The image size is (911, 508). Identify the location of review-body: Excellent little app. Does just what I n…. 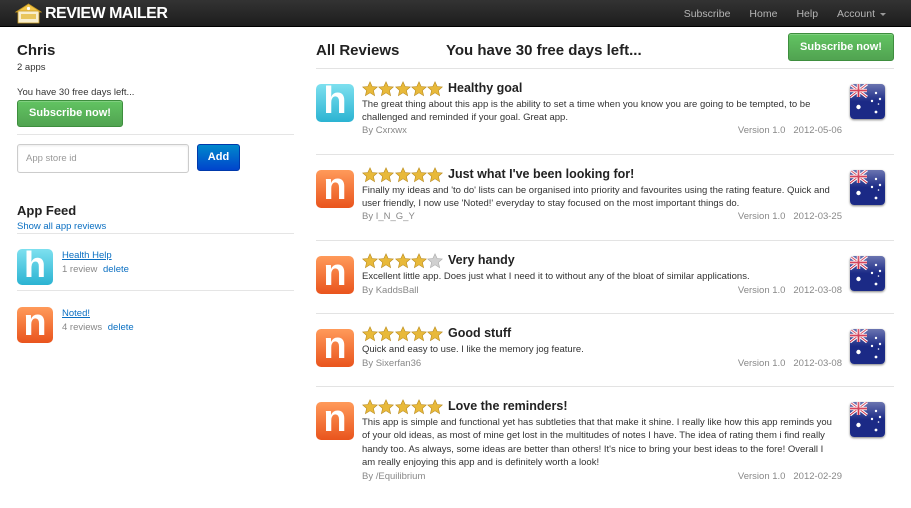
(556, 276).